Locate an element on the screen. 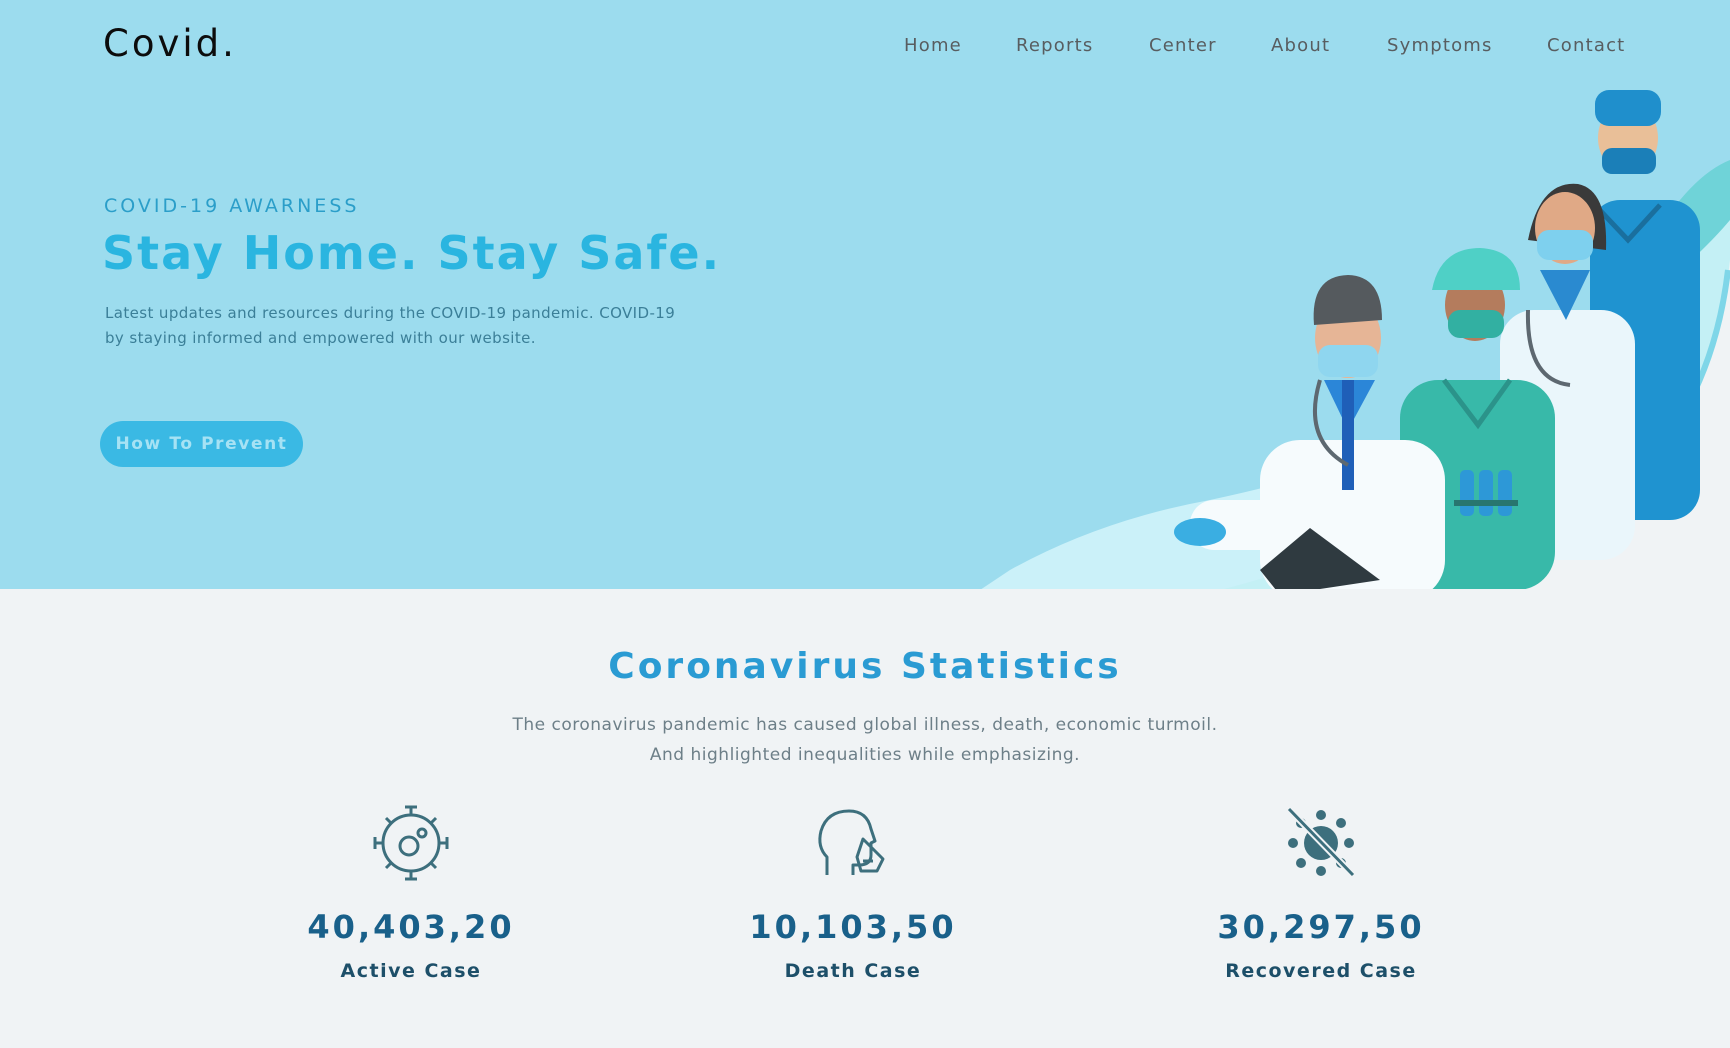 The height and width of the screenshot is (1048, 1730). head-mask-icon is located at coordinates (851, 842).